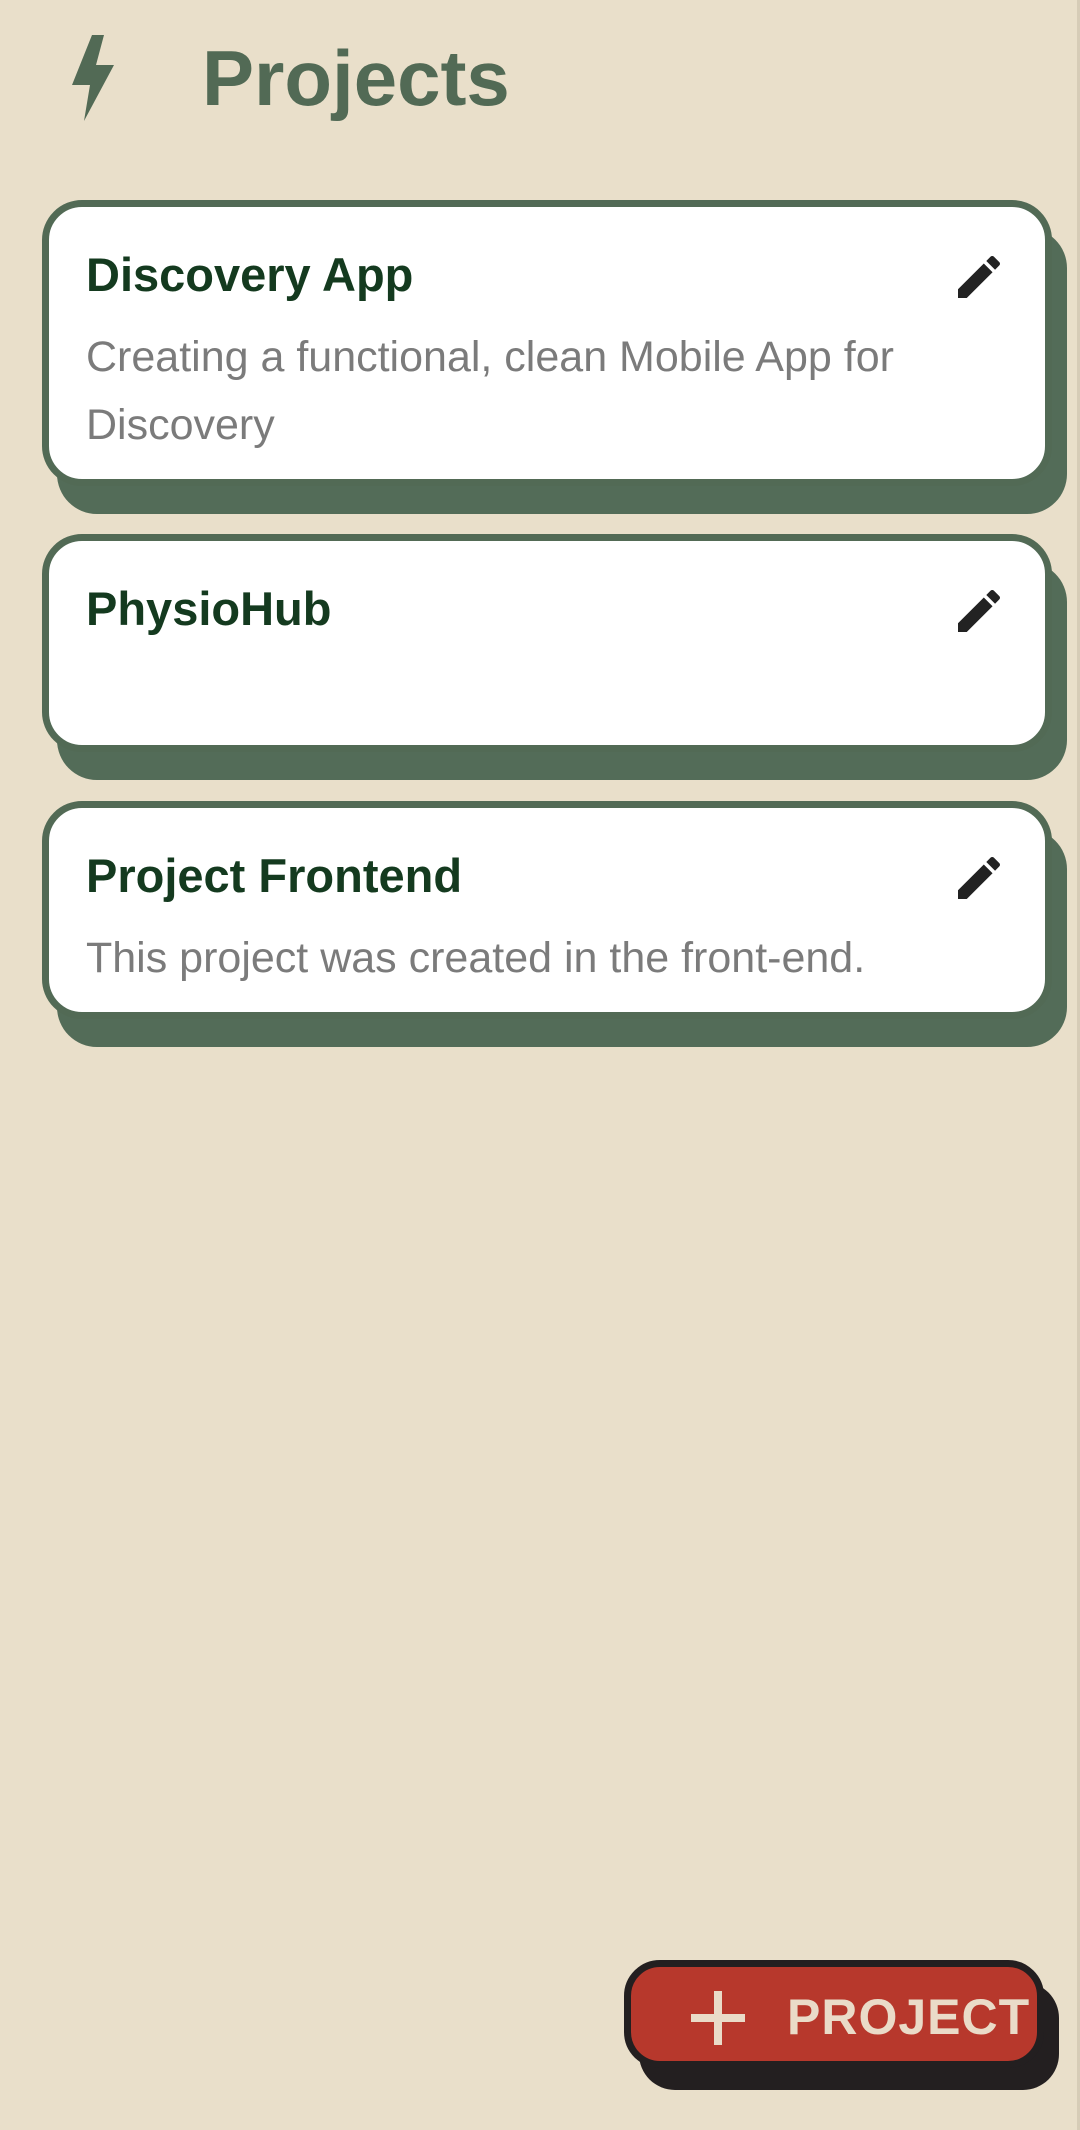 The width and height of the screenshot is (1080, 2130). What do you see at coordinates (547, 643) in the screenshot?
I see `project-card-body: PhysioHub` at bounding box center [547, 643].